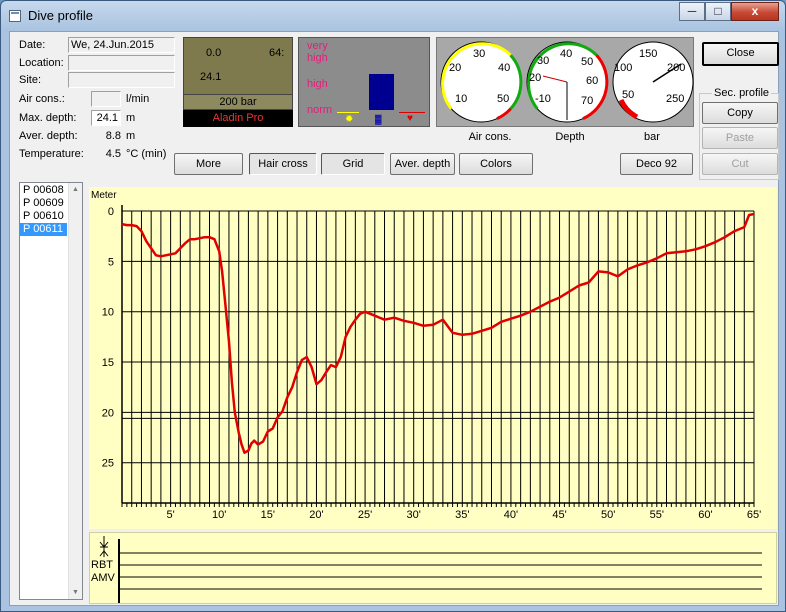 The height and width of the screenshot is (612, 786). Describe the element at coordinates (48, 118) in the screenshot. I see `maxdepth-label: Max. depth:` at that location.